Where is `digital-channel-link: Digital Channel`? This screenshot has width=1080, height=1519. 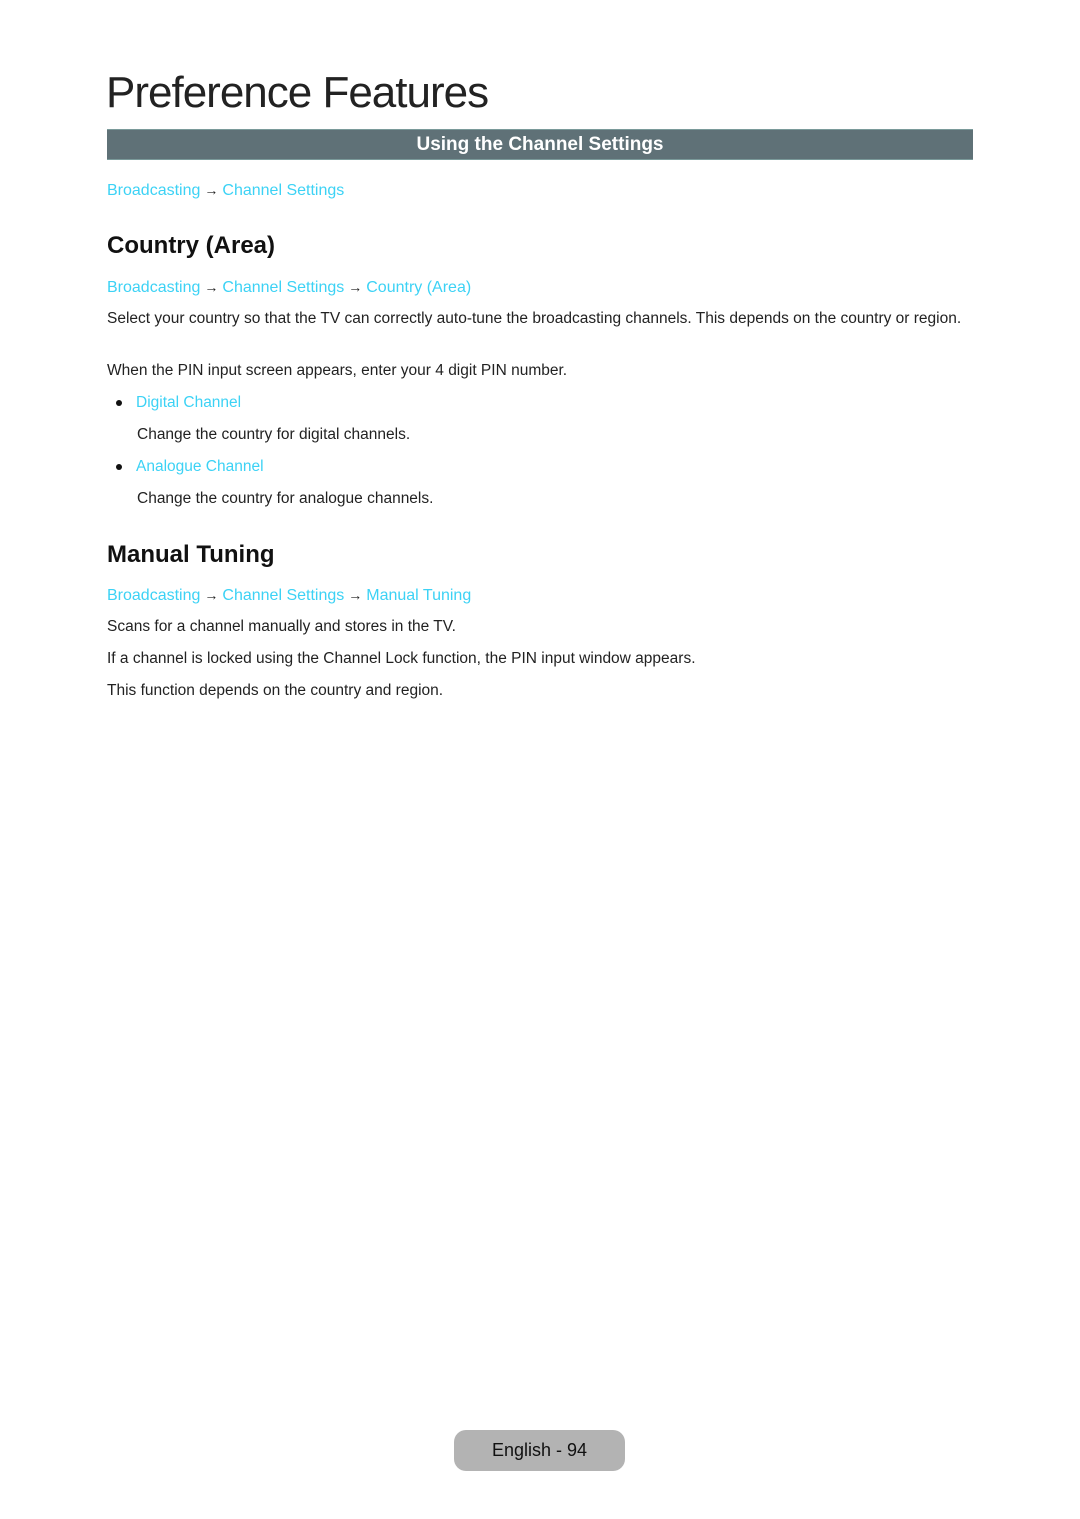 digital-channel-link: Digital Channel is located at coordinates (188, 403).